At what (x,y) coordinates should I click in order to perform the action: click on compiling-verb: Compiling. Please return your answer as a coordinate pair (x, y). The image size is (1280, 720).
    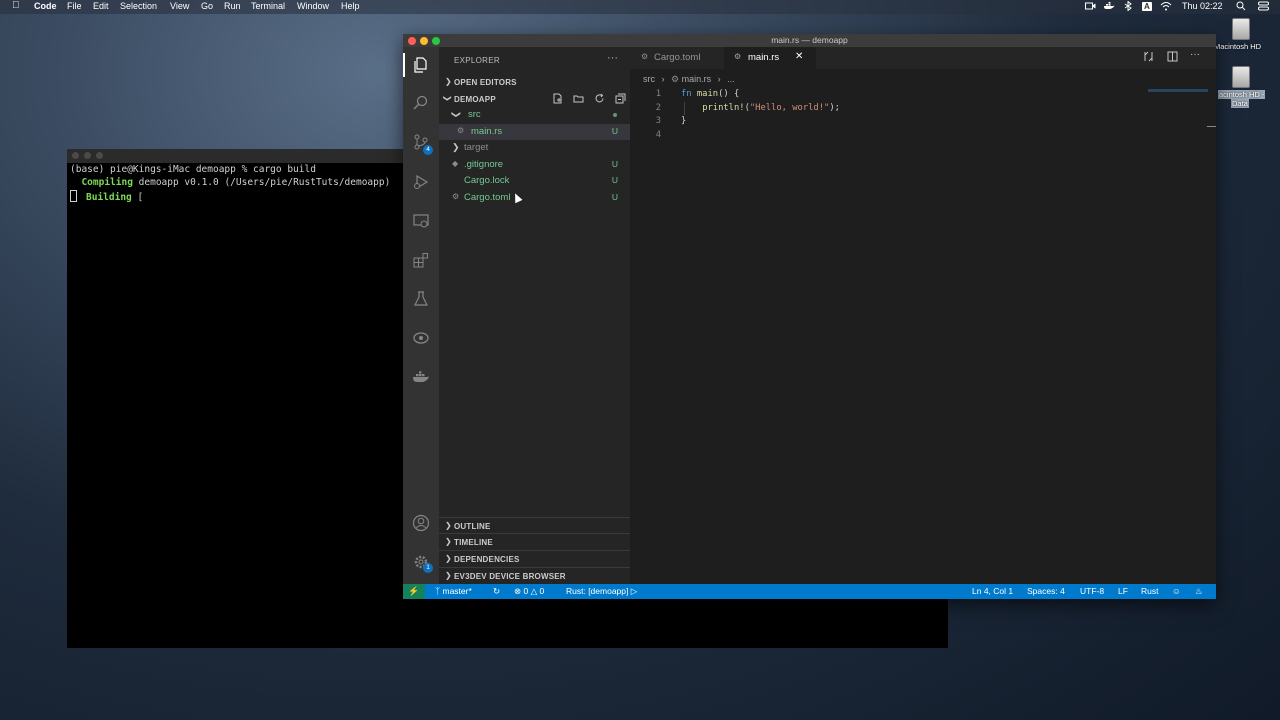
    Looking at the image, I should click on (107, 182).